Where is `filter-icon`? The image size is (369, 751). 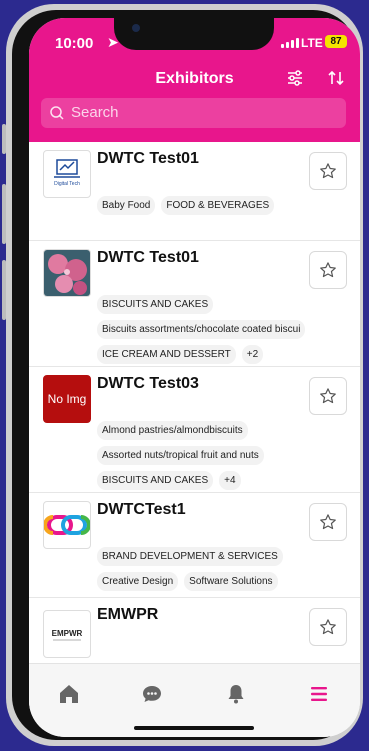
filter-icon is located at coordinates (295, 78).